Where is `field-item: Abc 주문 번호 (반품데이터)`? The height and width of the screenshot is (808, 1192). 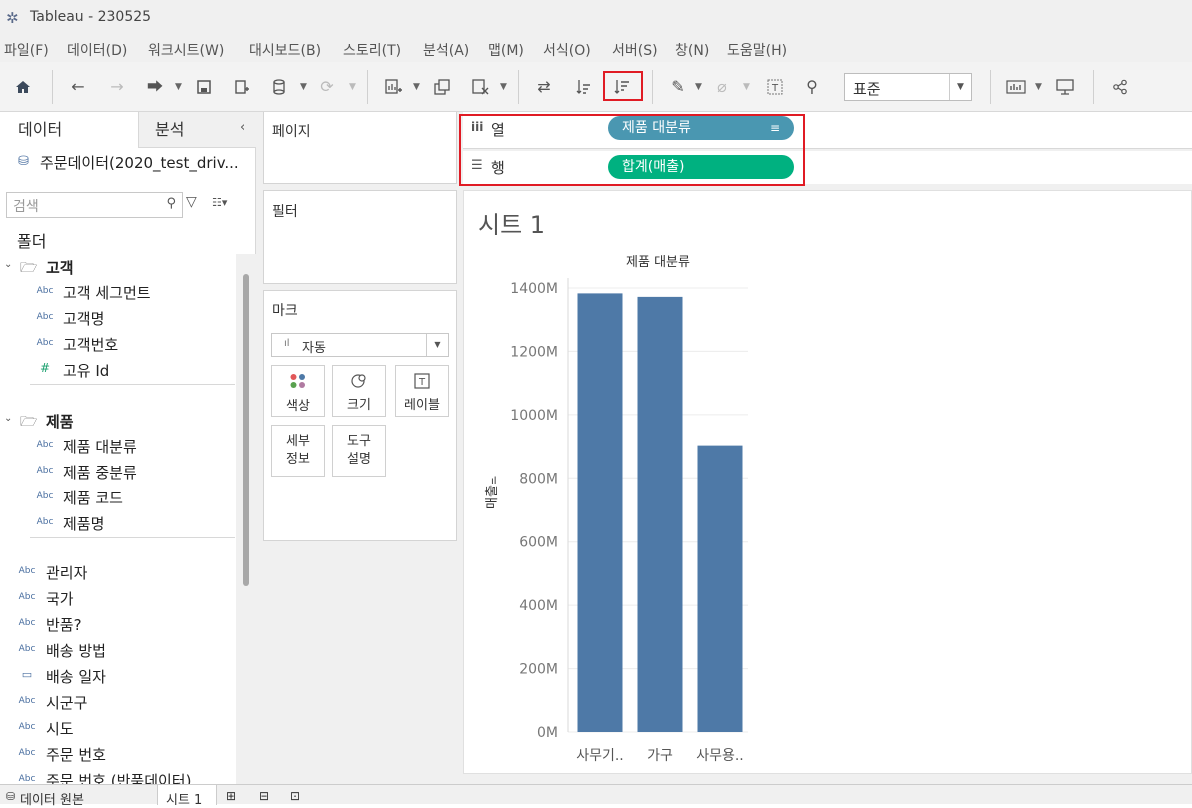 field-item: Abc 주문 번호 (반품데이터) is located at coordinates (120, 776).